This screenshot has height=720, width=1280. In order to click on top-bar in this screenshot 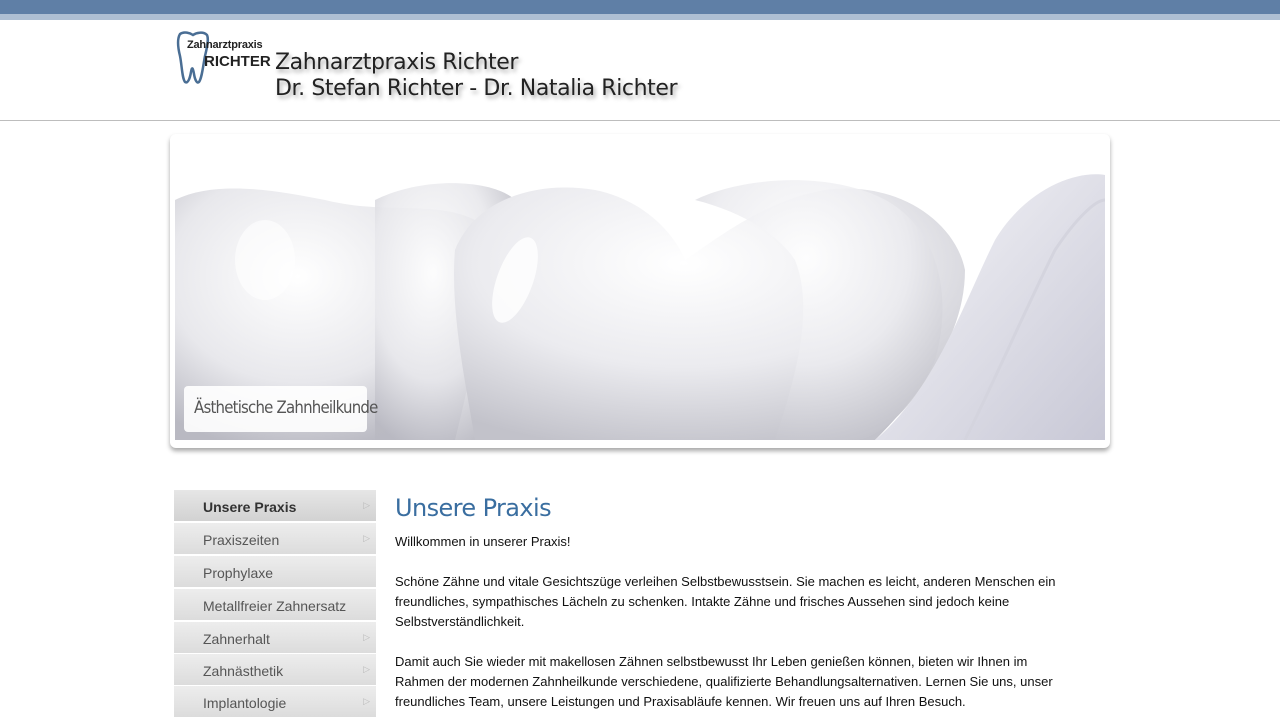, I will do `click(640, 7)`.